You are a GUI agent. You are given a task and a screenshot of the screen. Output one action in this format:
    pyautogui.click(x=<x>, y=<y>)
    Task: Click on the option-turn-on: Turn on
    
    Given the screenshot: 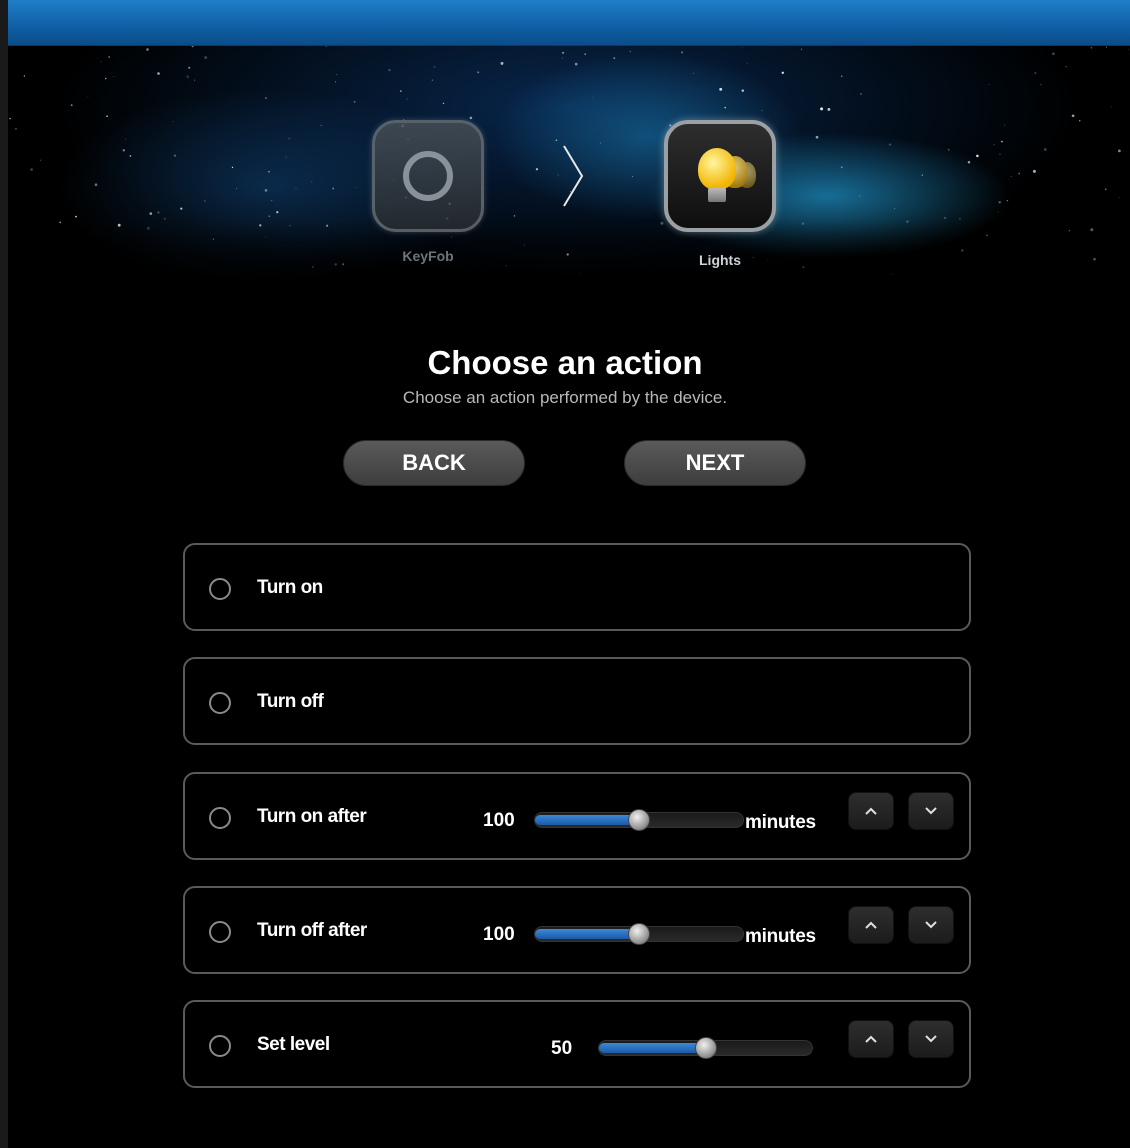 What is the action you would take?
    pyautogui.click(x=577, y=587)
    